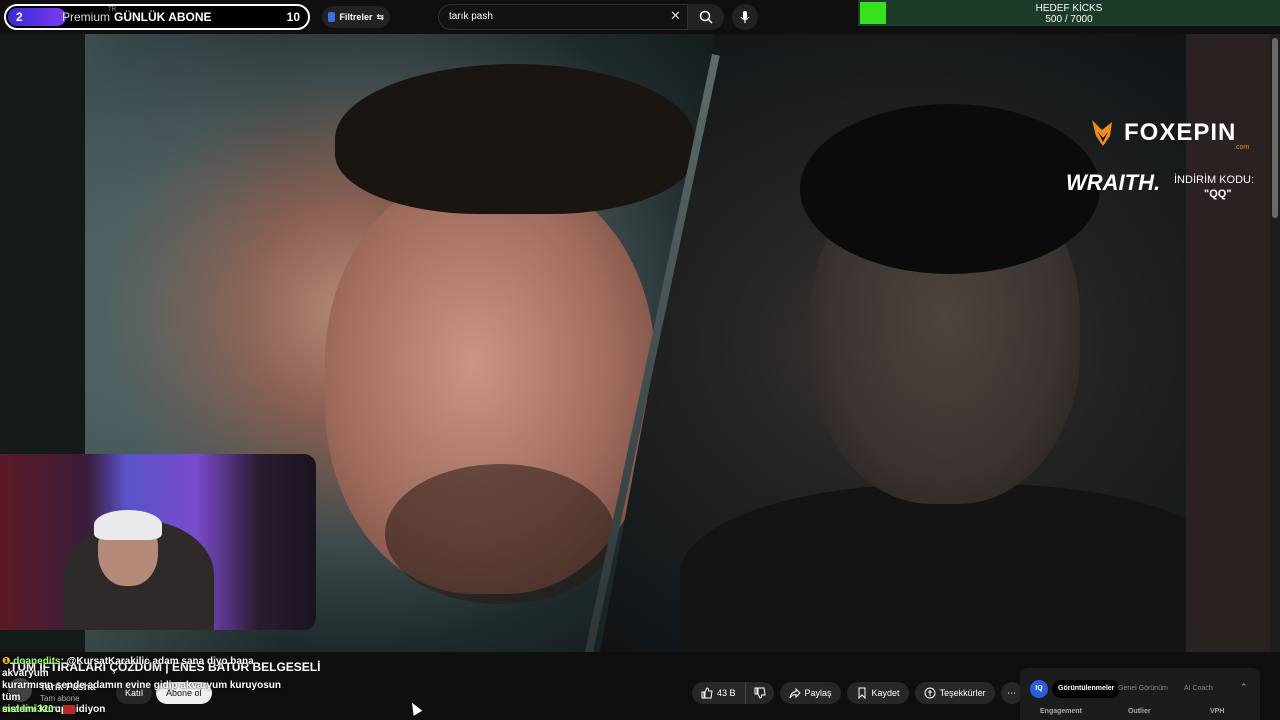 The image size is (1280, 720). What do you see at coordinates (158, 542) in the screenshot?
I see `streamer-webcam` at bounding box center [158, 542].